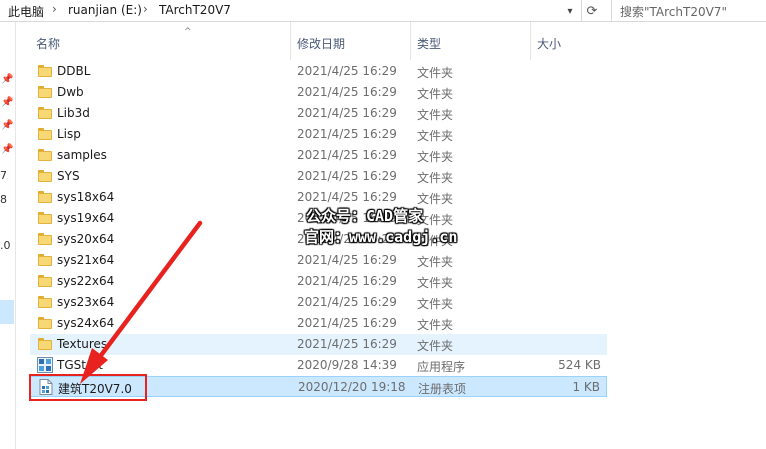  Describe the element at coordinates (45, 365) in the screenshot. I see `application-icon` at that location.